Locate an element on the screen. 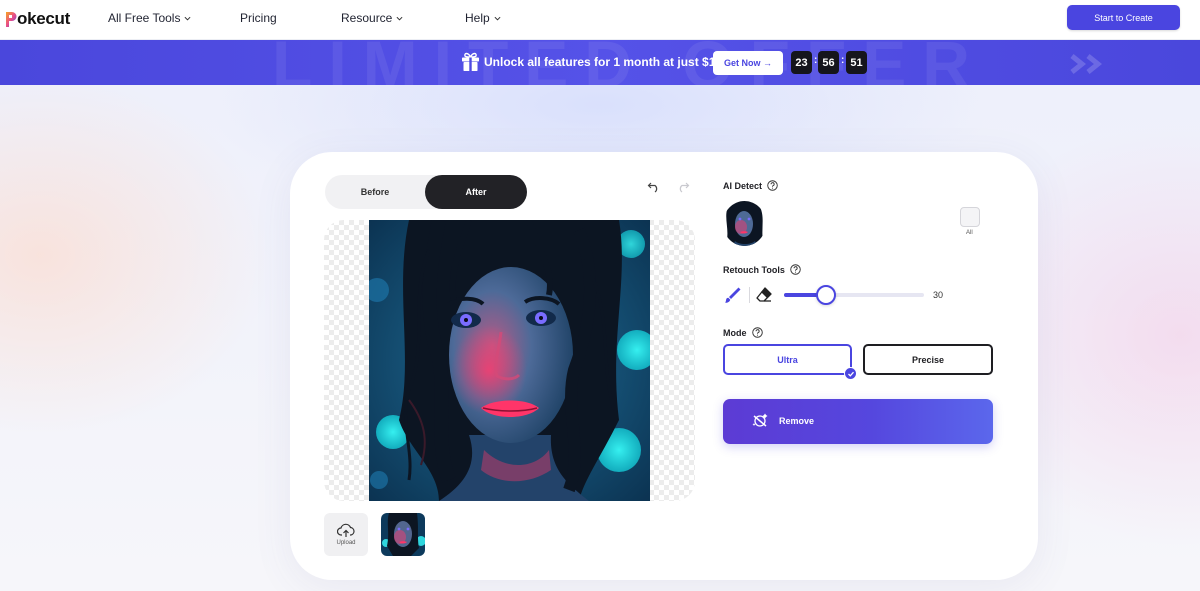 The width and height of the screenshot is (1200, 591). select-all-label: All is located at coordinates (969, 233).